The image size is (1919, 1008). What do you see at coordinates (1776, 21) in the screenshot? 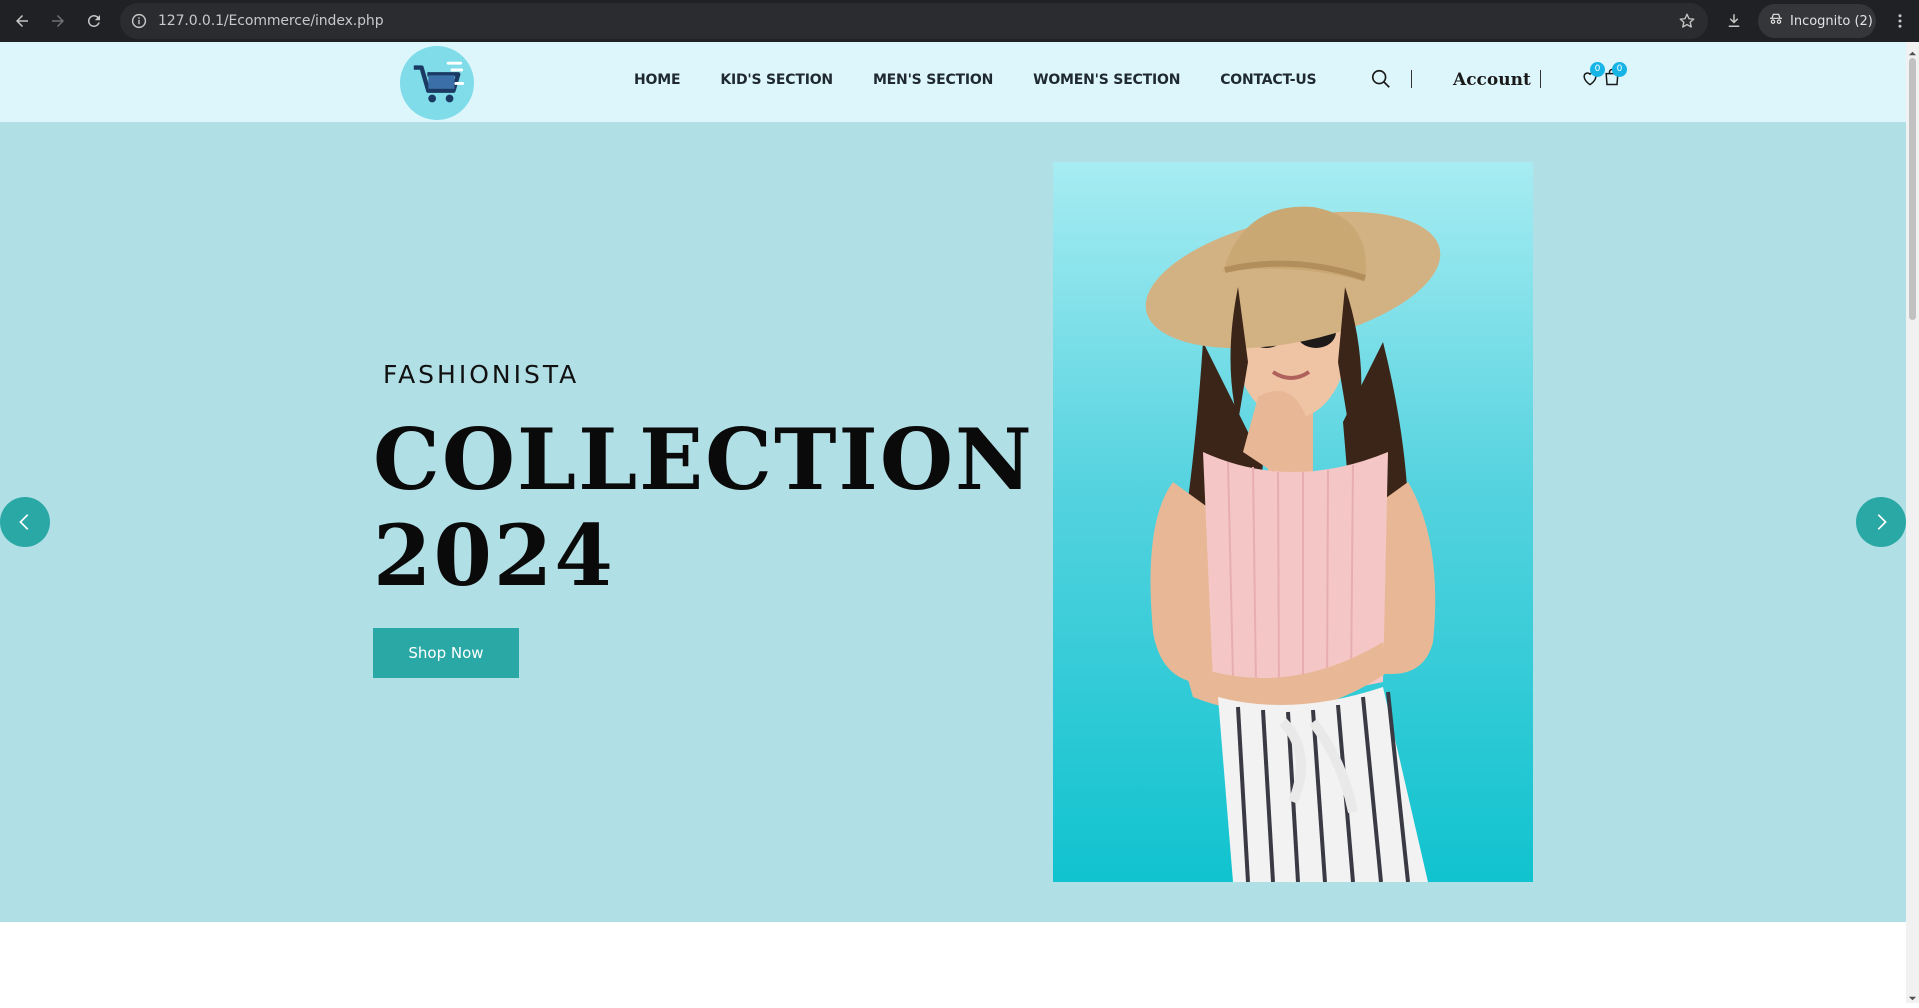
I see `incognito-icon` at bounding box center [1776, 21].